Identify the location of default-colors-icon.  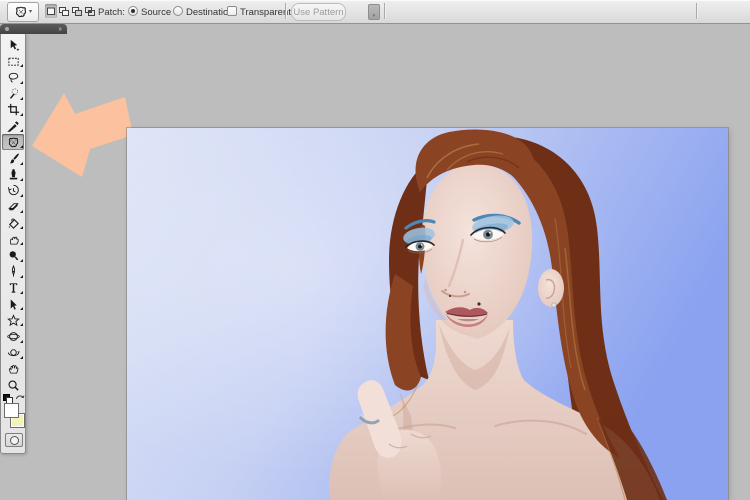
(8, 399).